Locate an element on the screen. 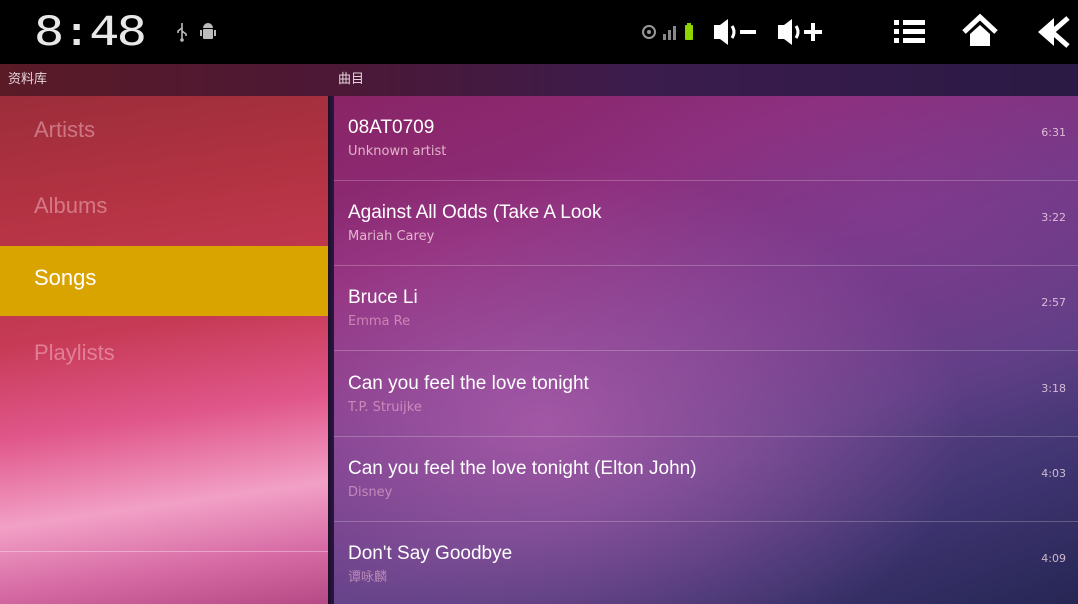  usb-icon is located at coordinates (182, 34).